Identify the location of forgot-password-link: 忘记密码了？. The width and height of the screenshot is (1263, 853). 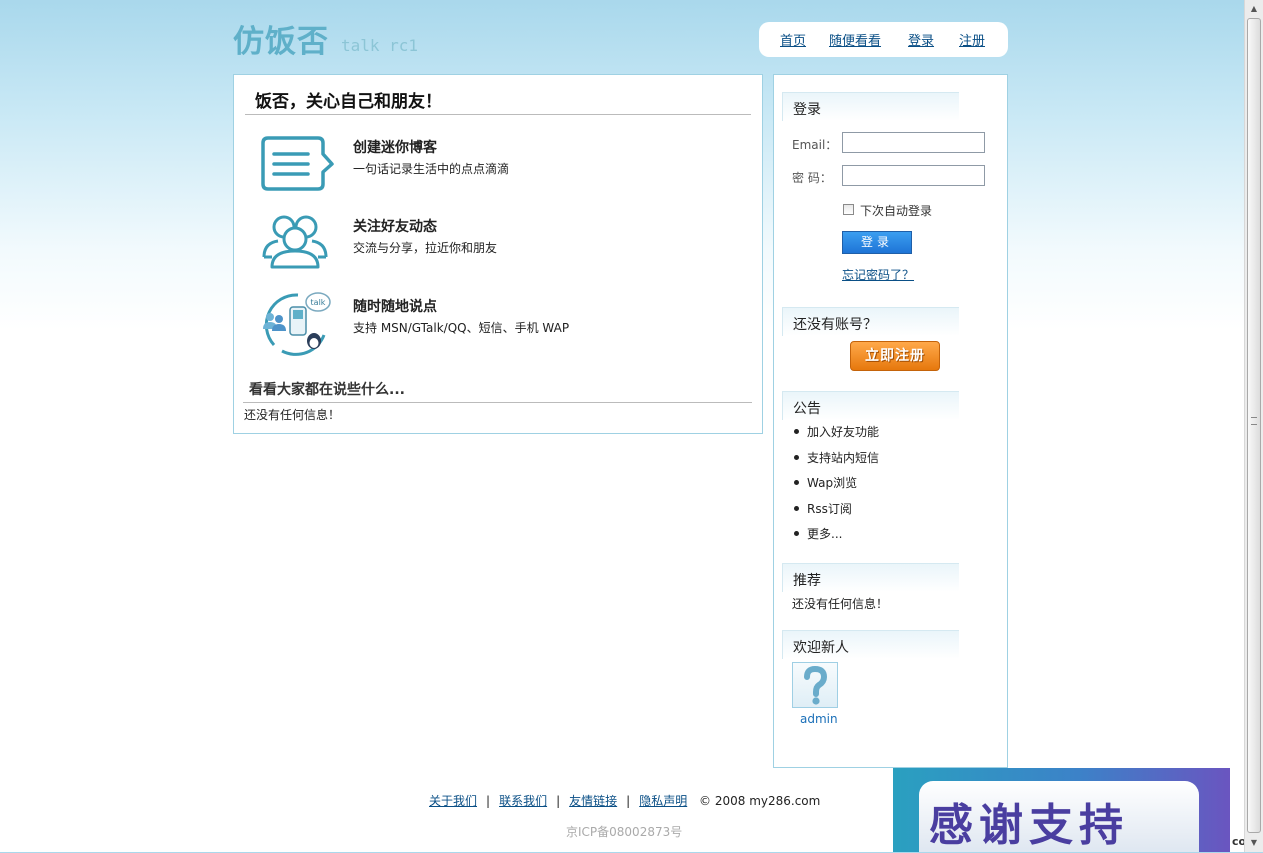
(878, 274).